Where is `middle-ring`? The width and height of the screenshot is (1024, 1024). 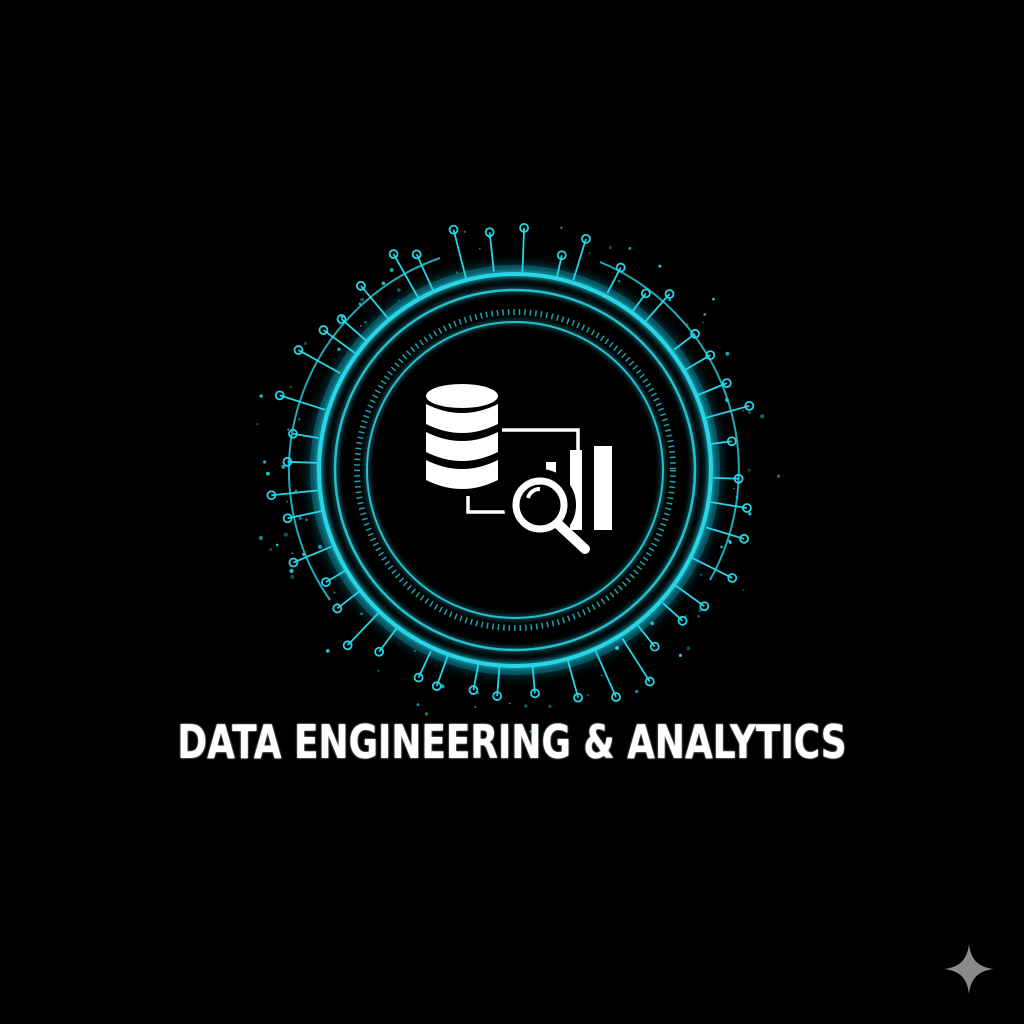 middle-ring is located at coordinates (515, 470).